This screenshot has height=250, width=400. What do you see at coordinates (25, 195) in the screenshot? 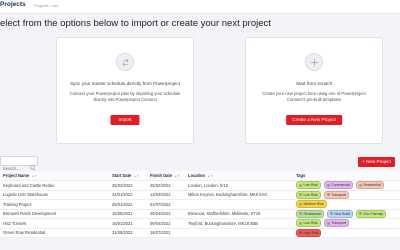
I see `project-name-cell: Logistic LED Warehouse` at bounding box center [25, 195].